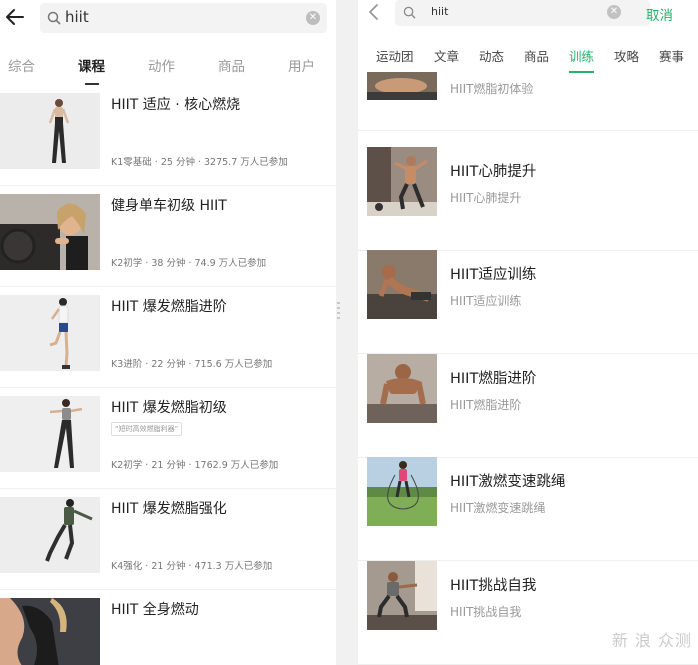 Image resolution: width=698 pixels, height=665 pixels. I want to click on training-title: HIIT激燃变速跳绳, so click(508, 482).